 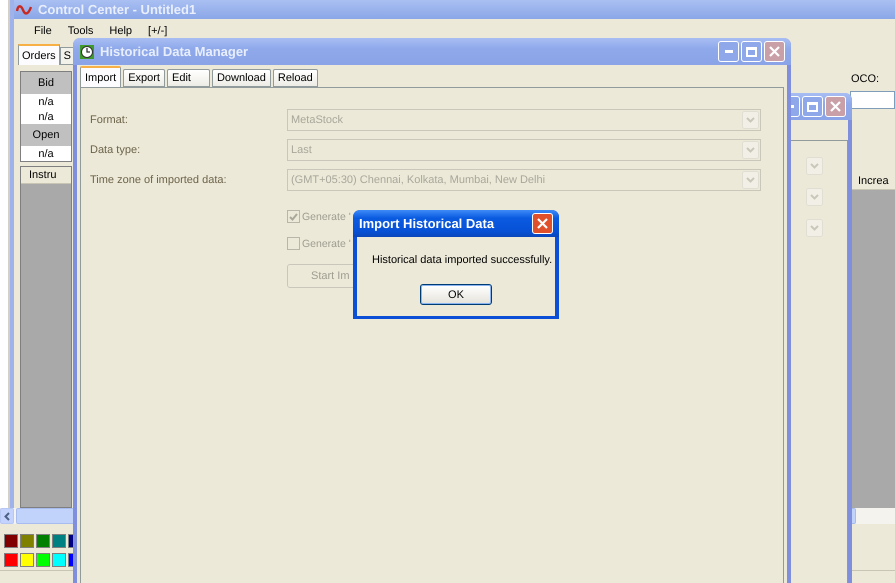 I want to click on scroll-left-button, so click(x=7, y=516).